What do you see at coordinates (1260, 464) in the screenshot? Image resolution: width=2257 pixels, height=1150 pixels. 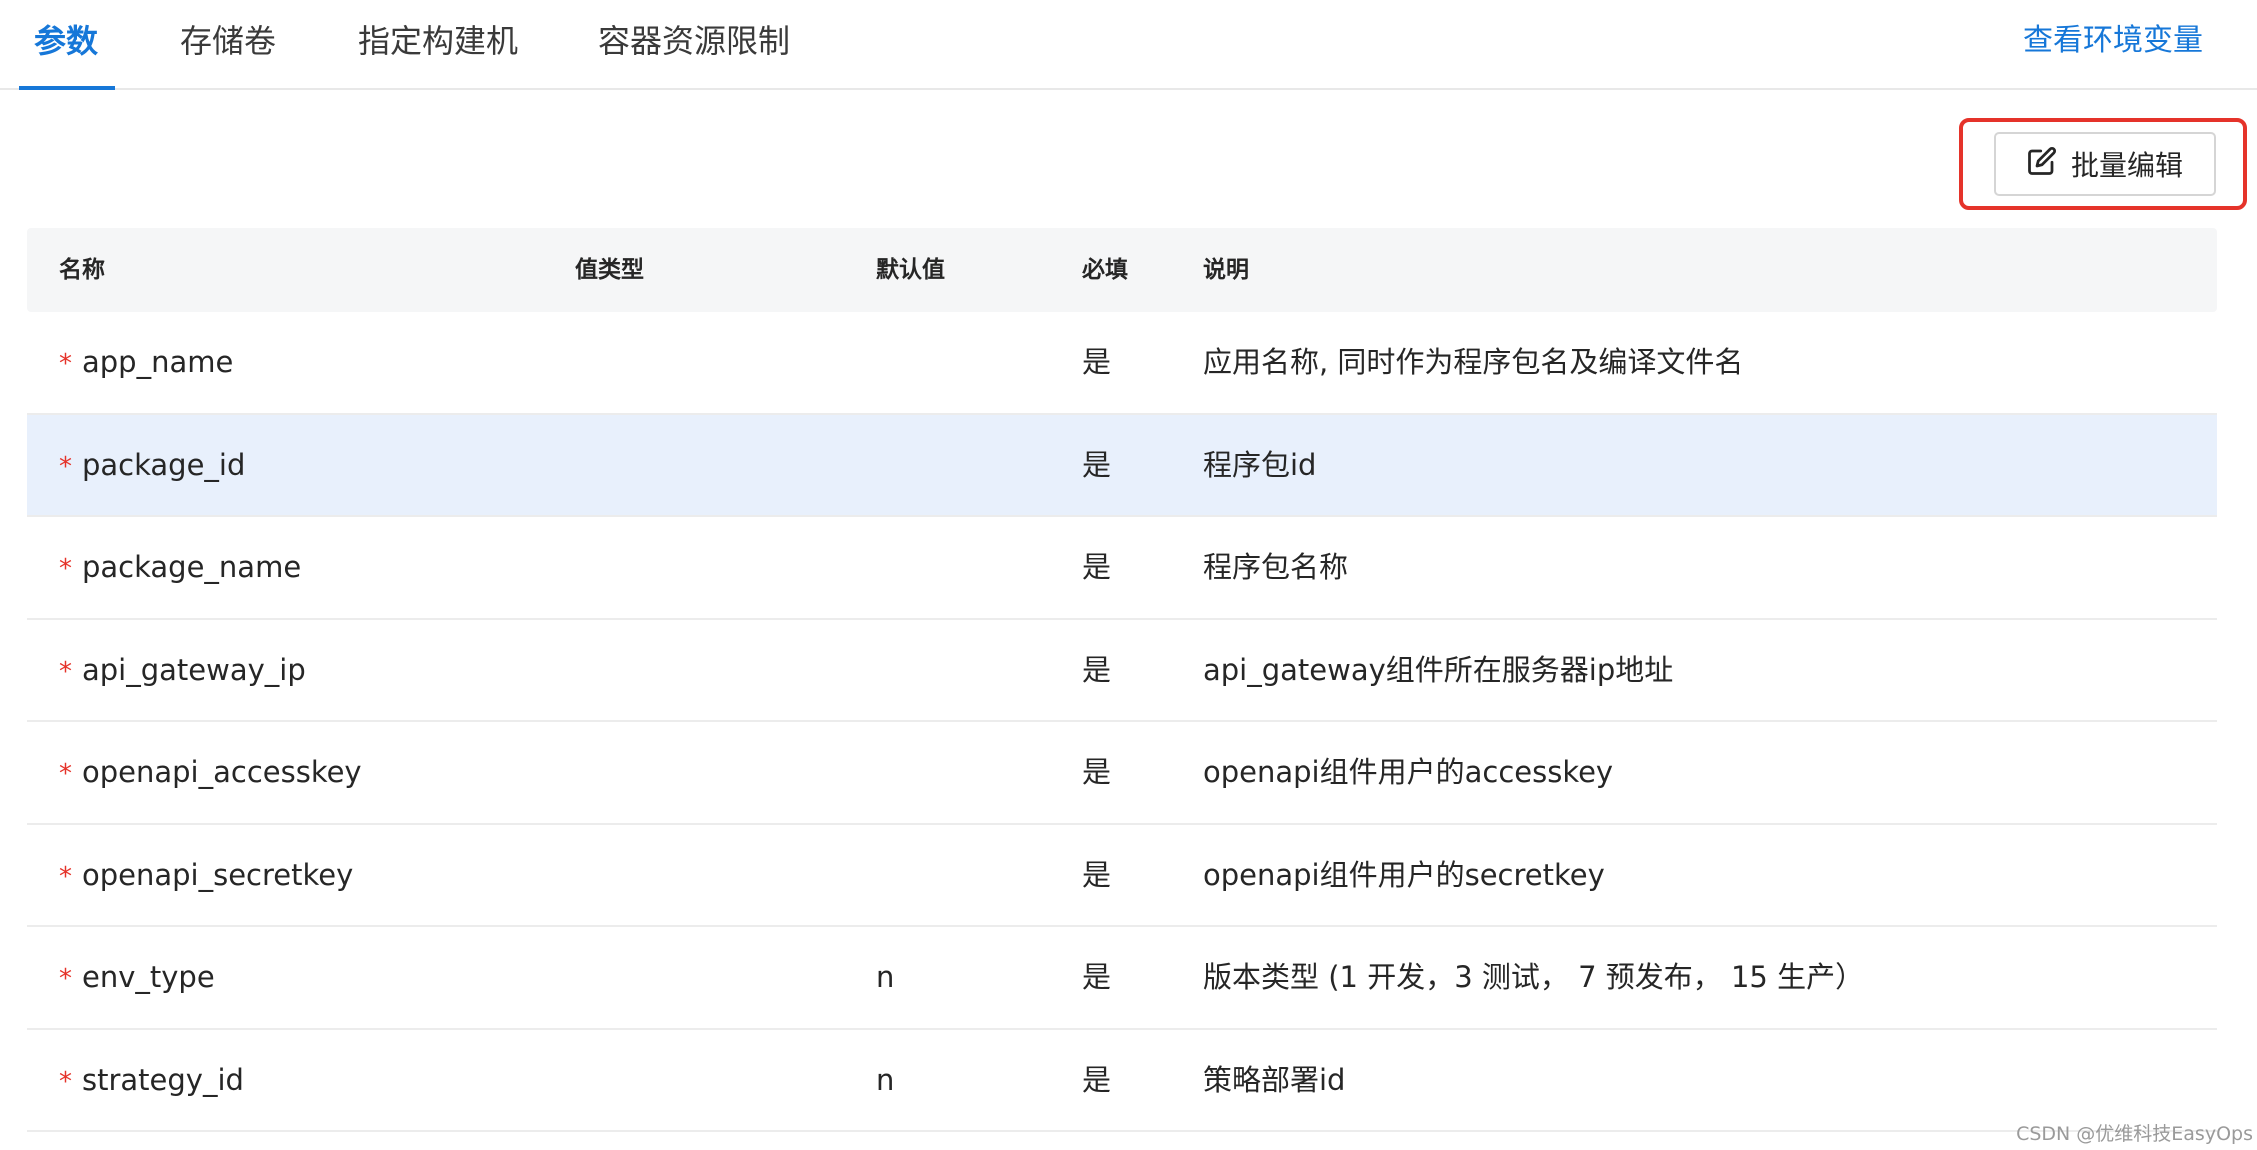 I see `param-description: 程序包id` at bounding box center [1260, 464].